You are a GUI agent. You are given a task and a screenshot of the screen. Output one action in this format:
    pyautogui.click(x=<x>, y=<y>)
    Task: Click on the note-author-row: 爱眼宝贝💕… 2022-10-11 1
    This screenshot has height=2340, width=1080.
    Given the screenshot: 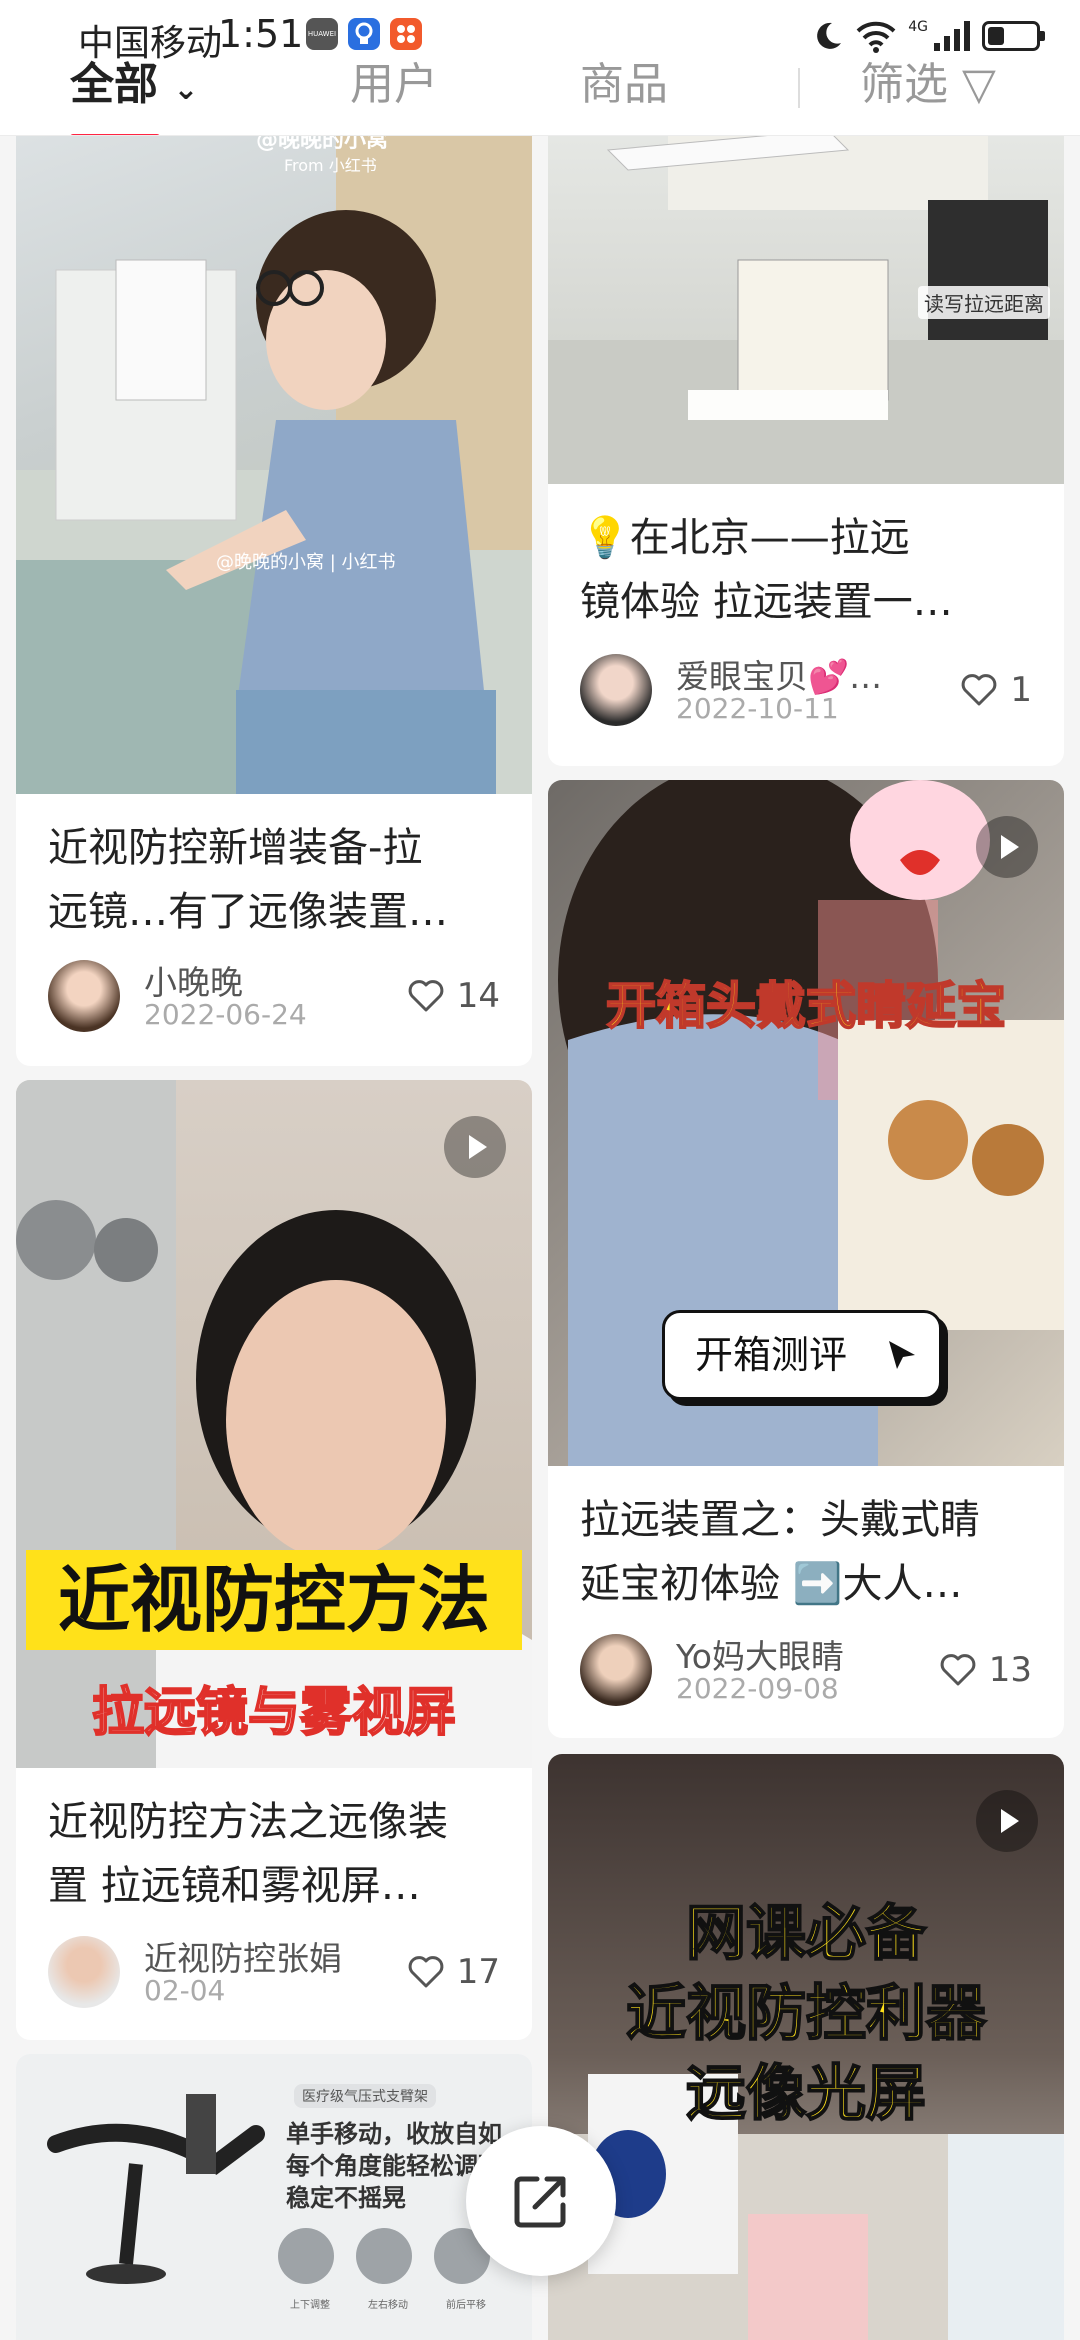 What is the action you would take?
    pyautogui.click(x=806, y=690)
    